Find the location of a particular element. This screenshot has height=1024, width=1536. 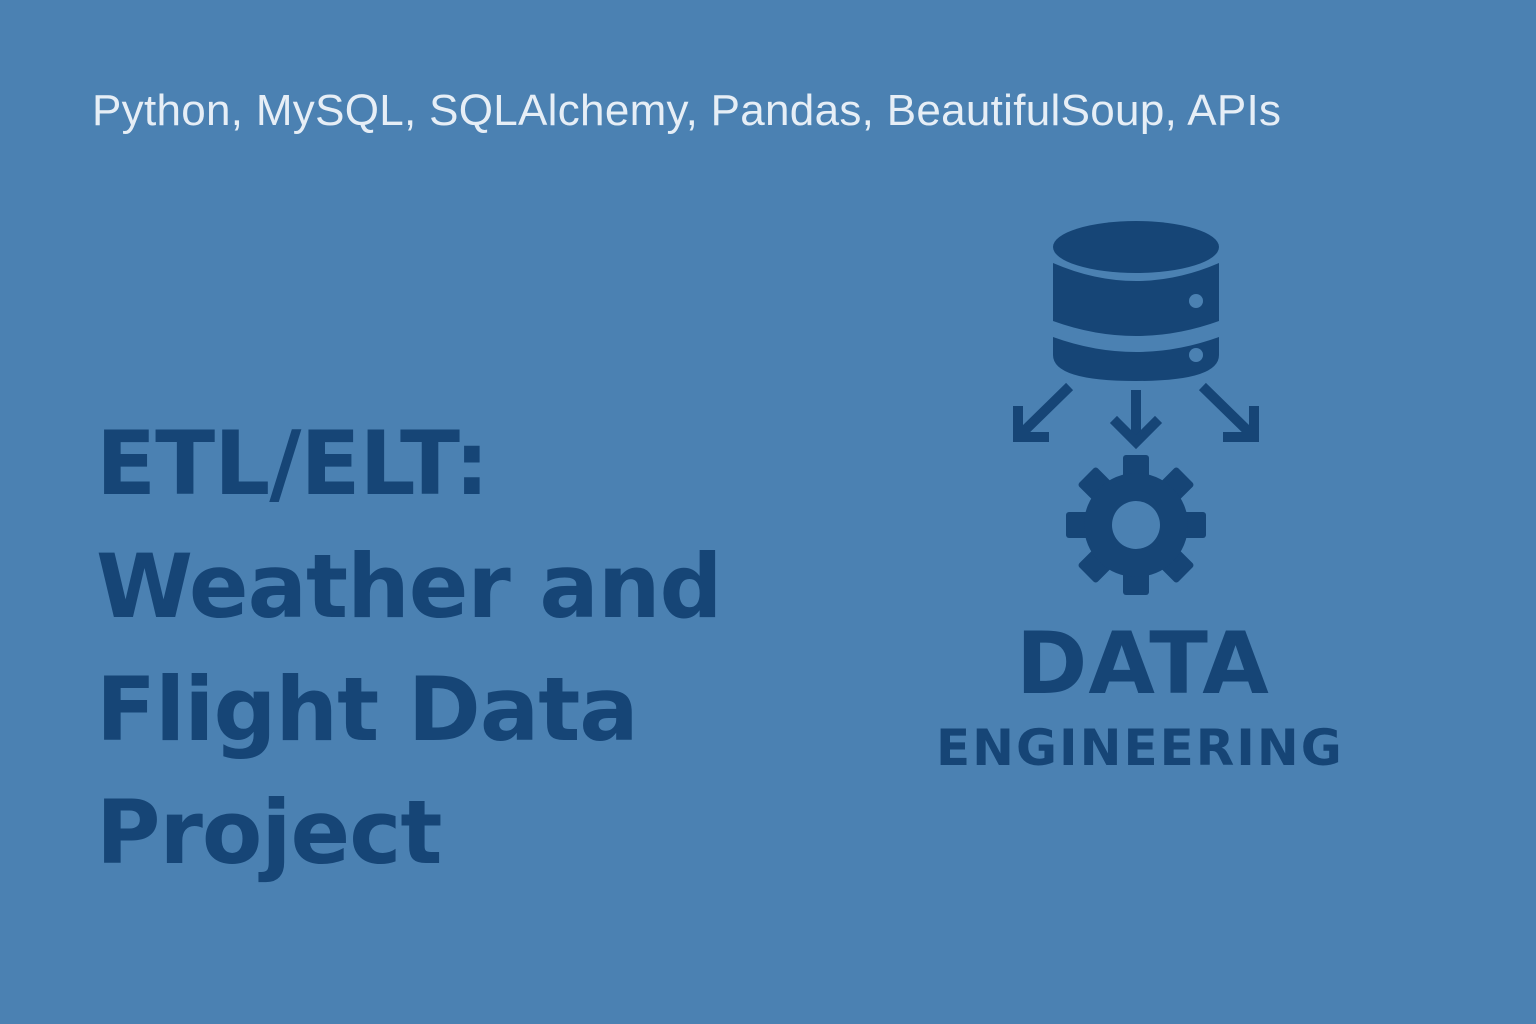

title-line-4: Project is located at coordinates (269, 832).